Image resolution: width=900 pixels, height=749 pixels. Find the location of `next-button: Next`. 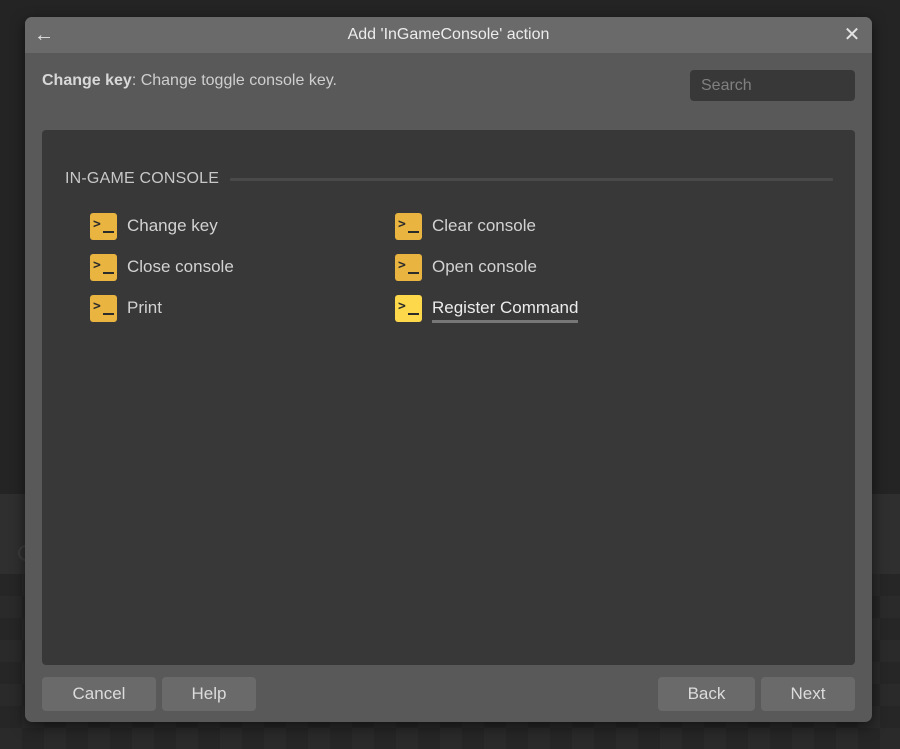

next-button: Next is located at coordinates (808, 694).